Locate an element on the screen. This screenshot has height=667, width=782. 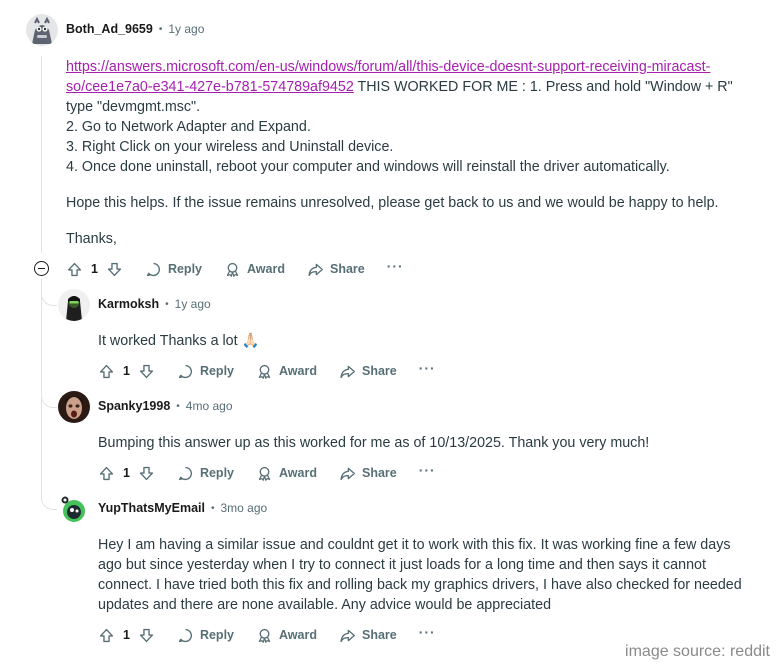
author-name: Karmoksh is located at coordinates (128, 304).